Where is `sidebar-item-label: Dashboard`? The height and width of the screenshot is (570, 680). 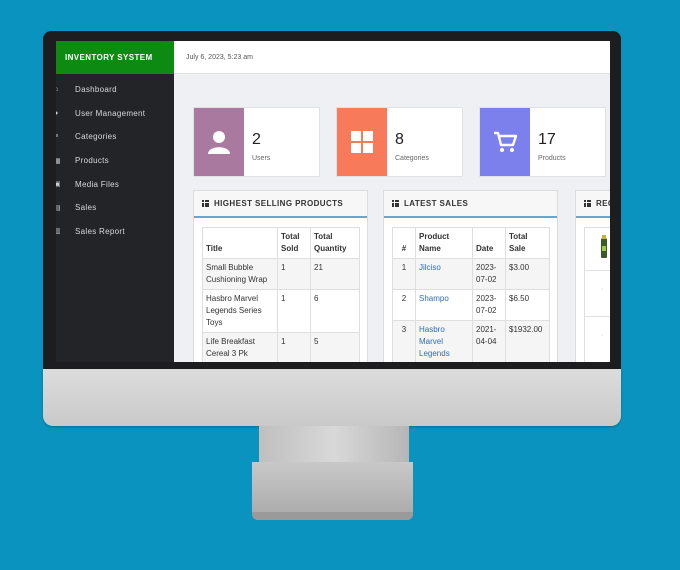 sidebar-item-label: Dashboard is located at coordinates (96, 90).